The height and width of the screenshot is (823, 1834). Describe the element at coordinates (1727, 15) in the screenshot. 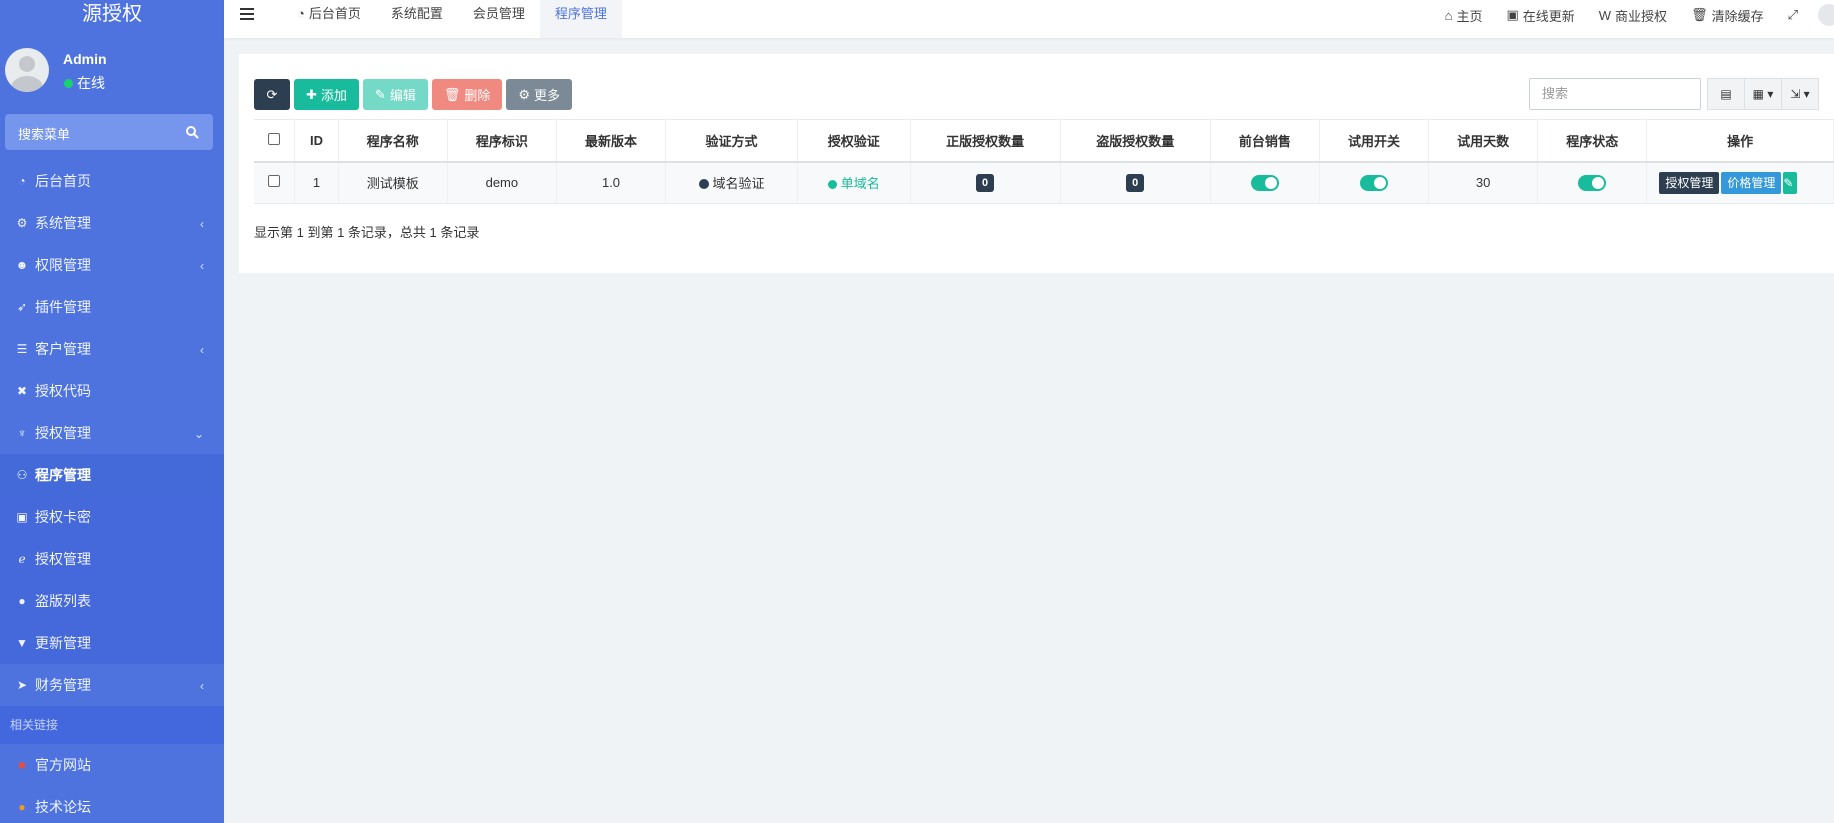

I see `clear-cache-link: 🗑 清除缓存` at that location.